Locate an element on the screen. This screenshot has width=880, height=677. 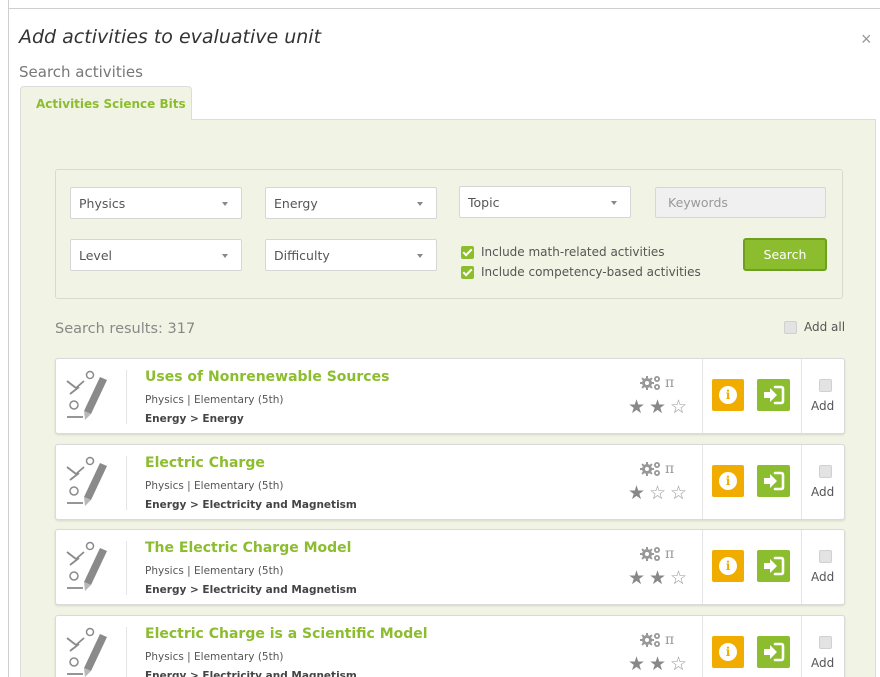
tab-activities-science-bits: Activities Science Bits is located at coordinates (106, 103).